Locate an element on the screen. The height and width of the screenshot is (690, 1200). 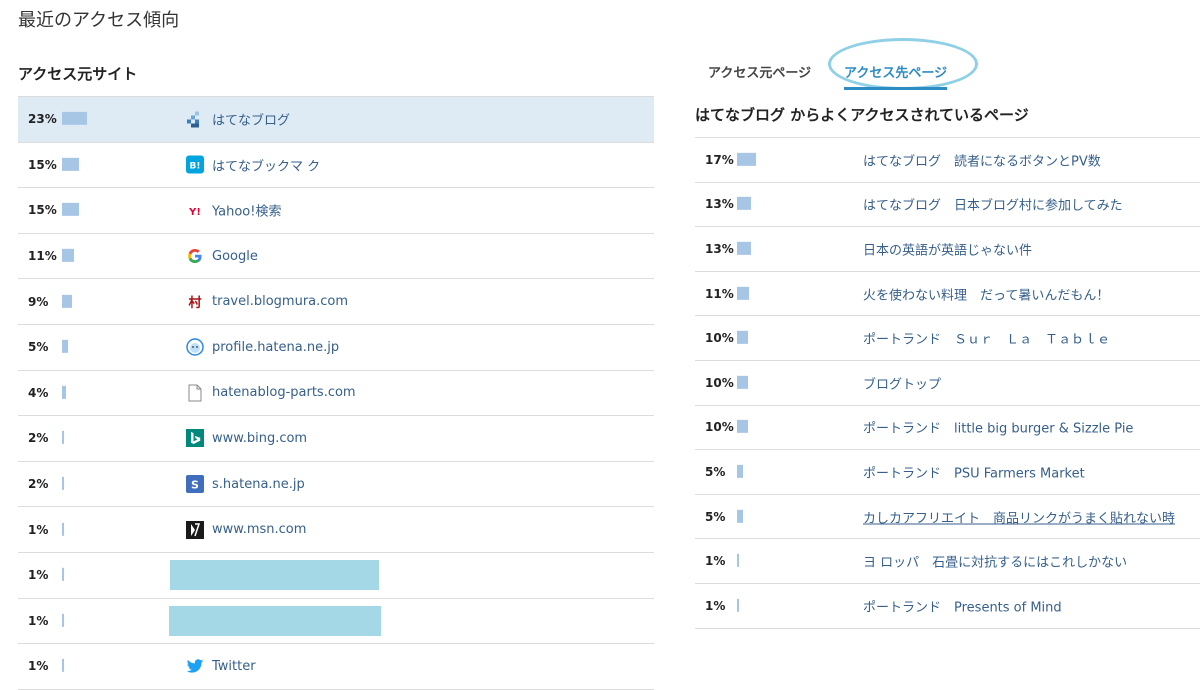
destination-page-link: はてなブログ 日本ブログ村に参加してみた is located at coordinates (993, 204).